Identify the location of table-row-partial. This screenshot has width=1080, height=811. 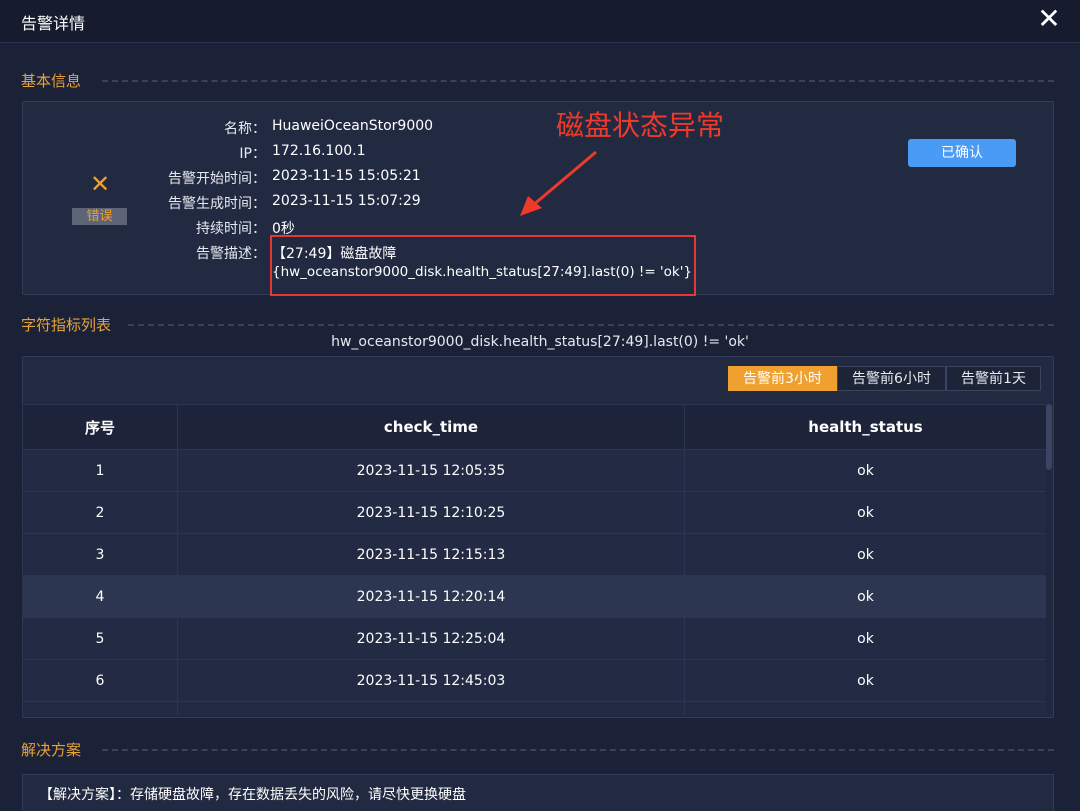
(534, 708).